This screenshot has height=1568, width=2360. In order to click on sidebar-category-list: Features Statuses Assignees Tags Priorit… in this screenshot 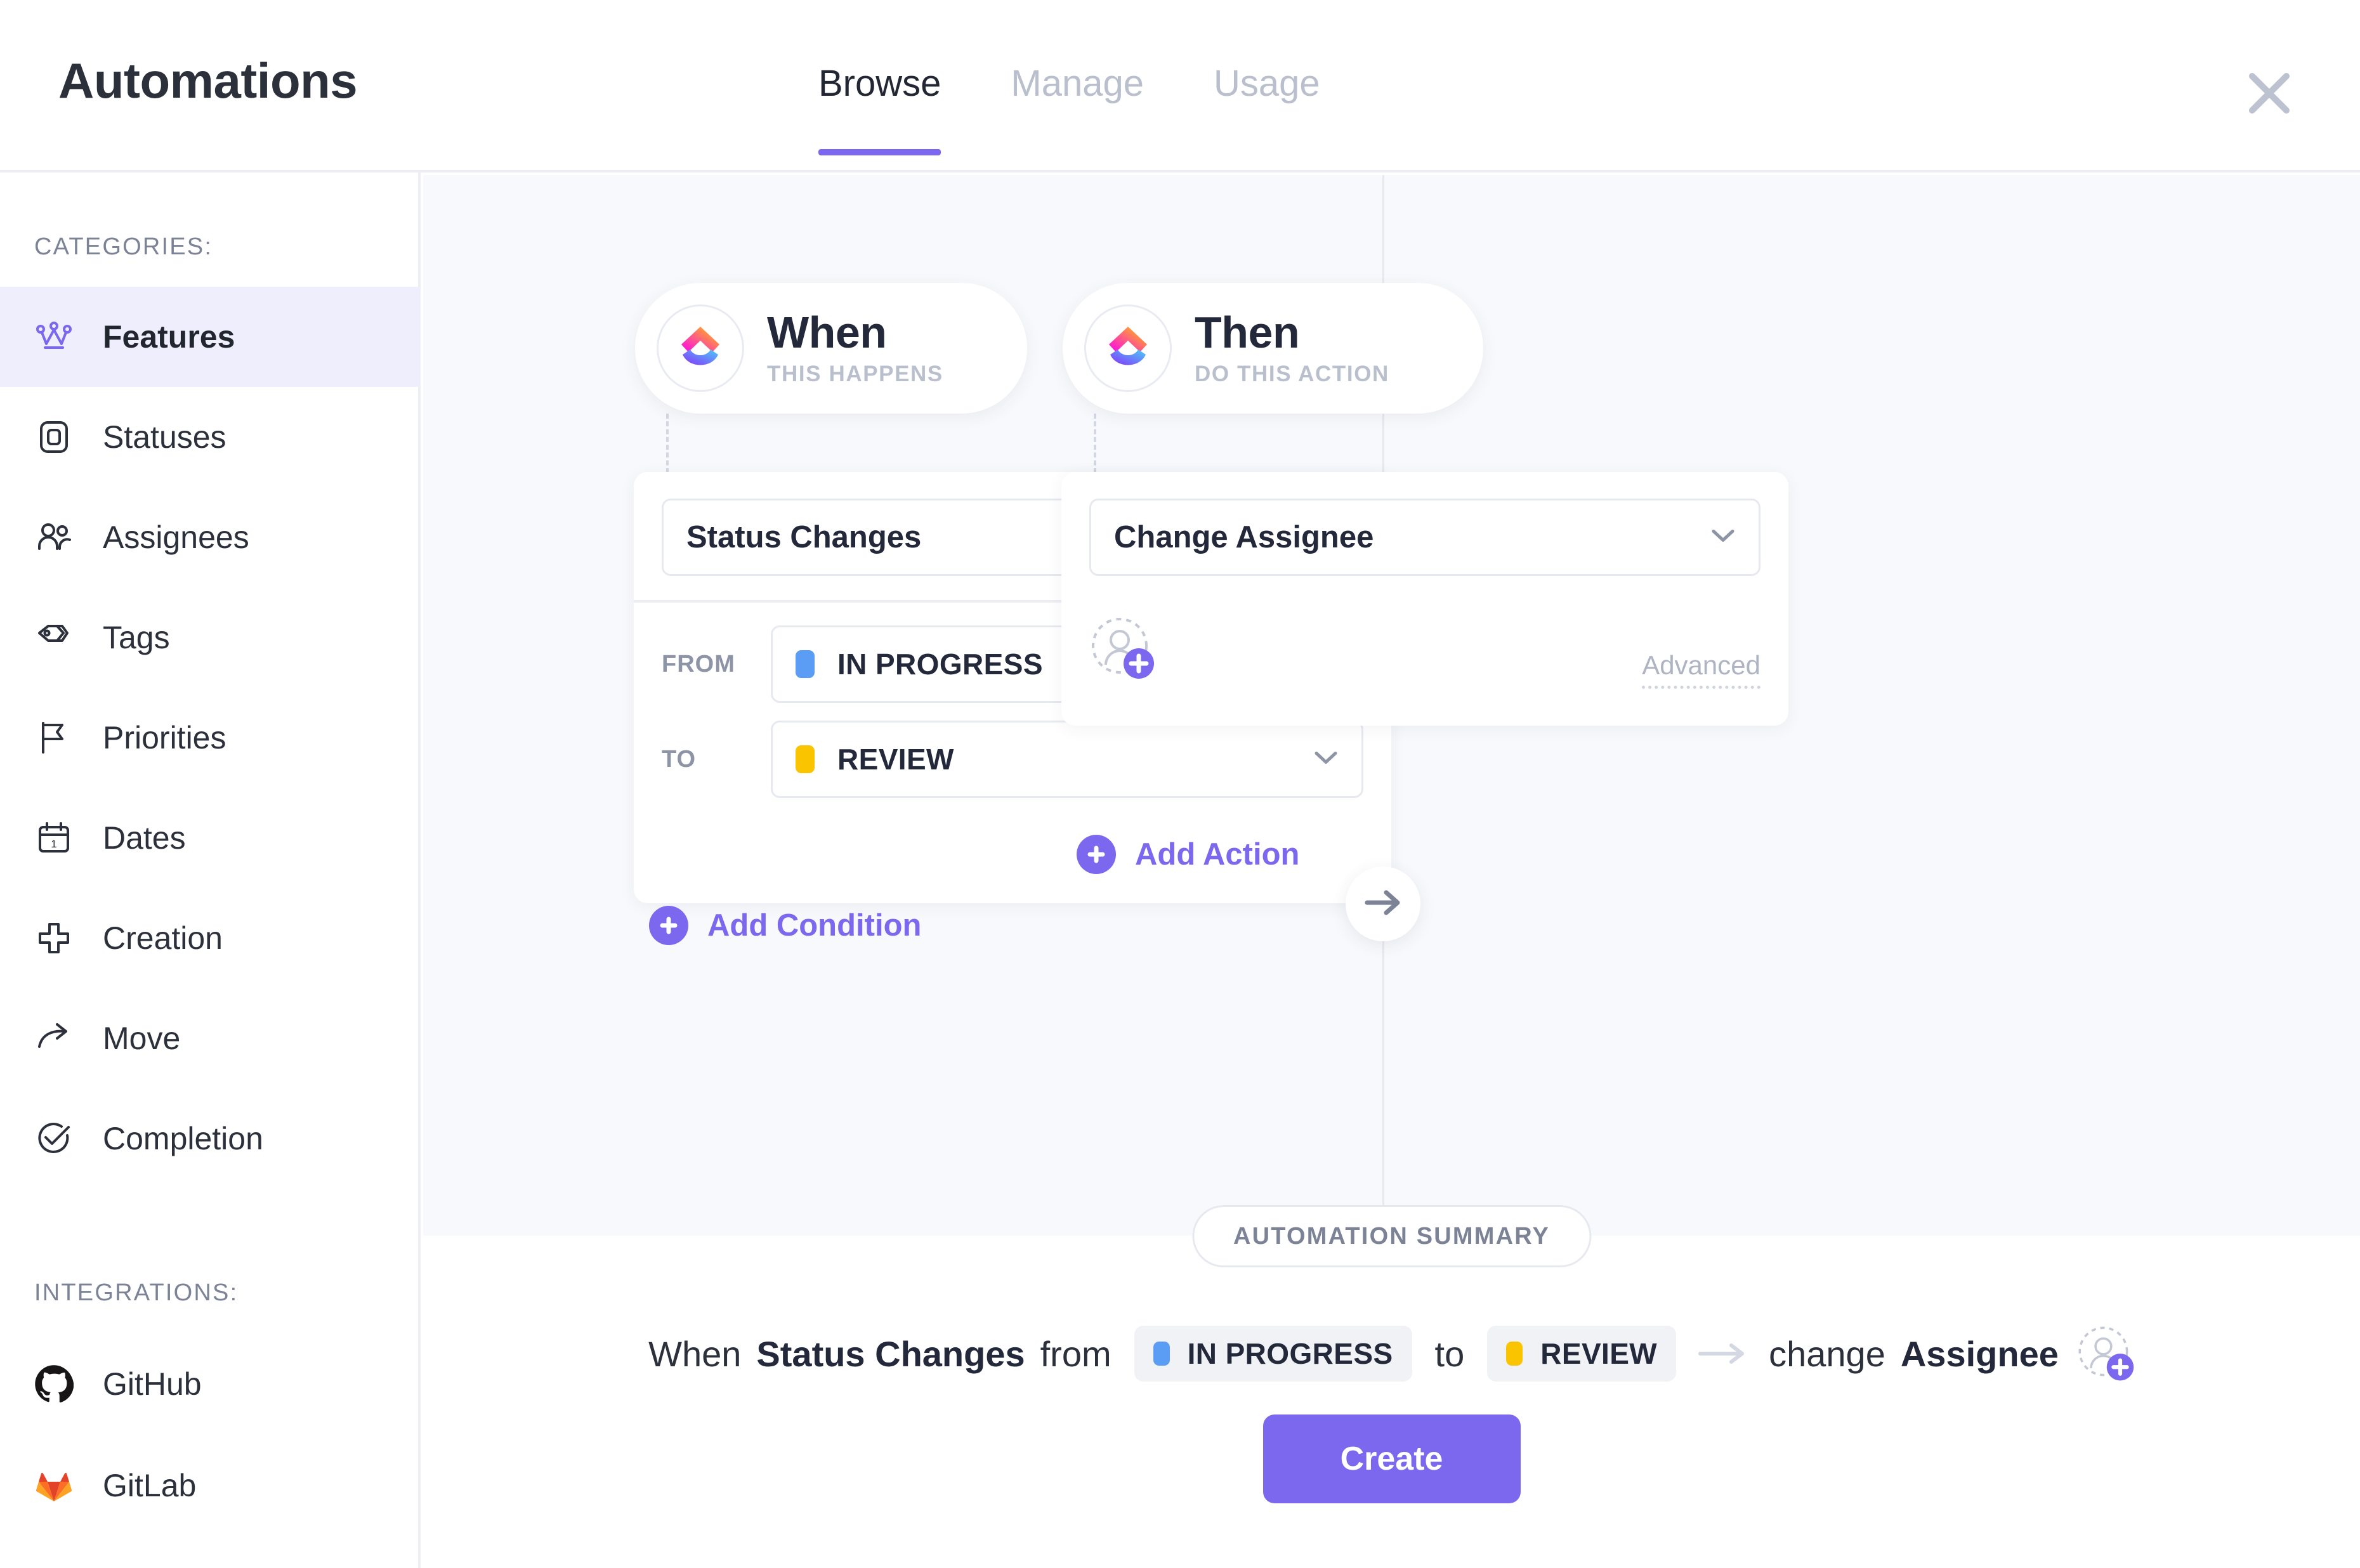, I will do `click(210, 738)`.